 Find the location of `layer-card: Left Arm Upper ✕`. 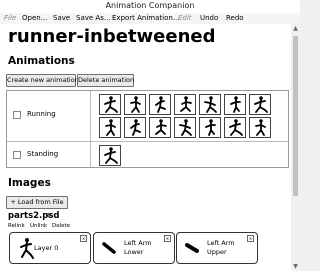

layer-card: Left Arm Upper ✕ is located at coordinates (217, 248).